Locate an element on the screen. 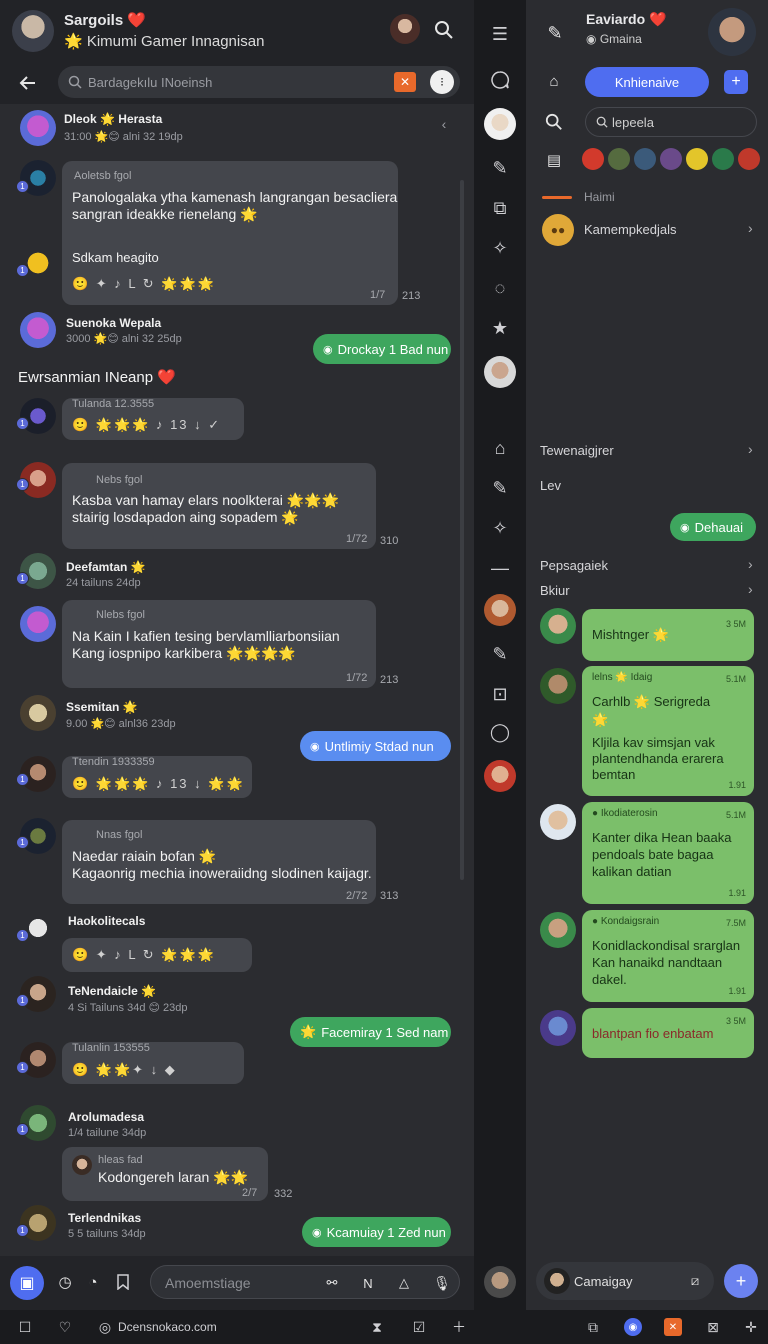 The width and height of the screenshot is (768, 1344). chevron-left-icon: ‹ is located at coordinates (444, 124).